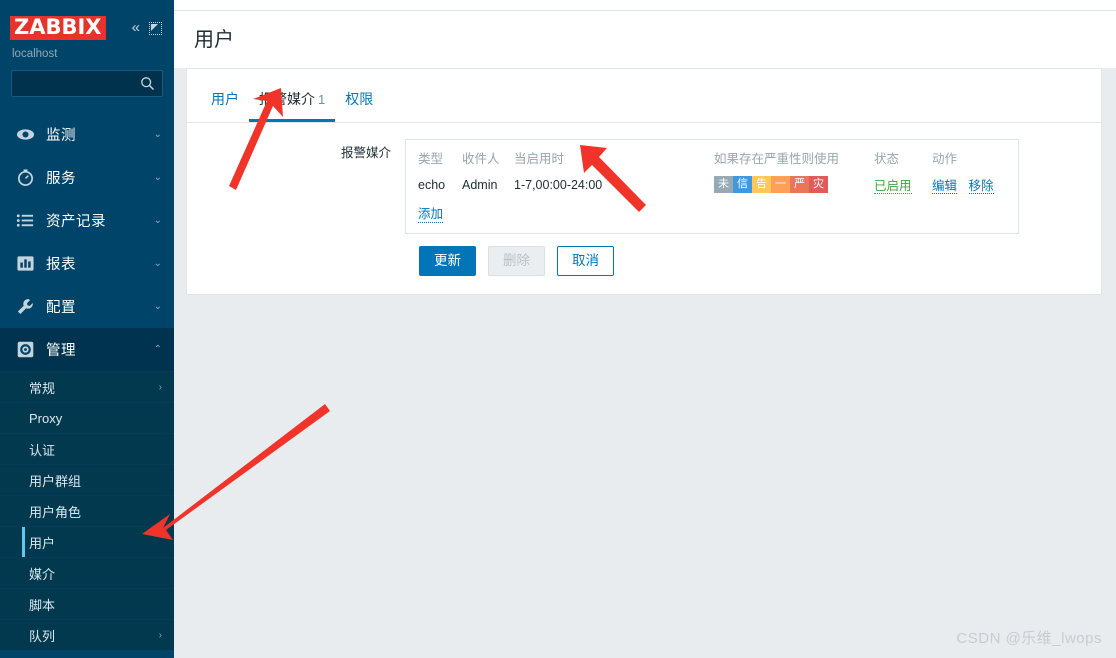 The height and width of the screenshot is (658, 1116). I want to click on sidebar-subitem-label: 用户群组, so click(55, 481).